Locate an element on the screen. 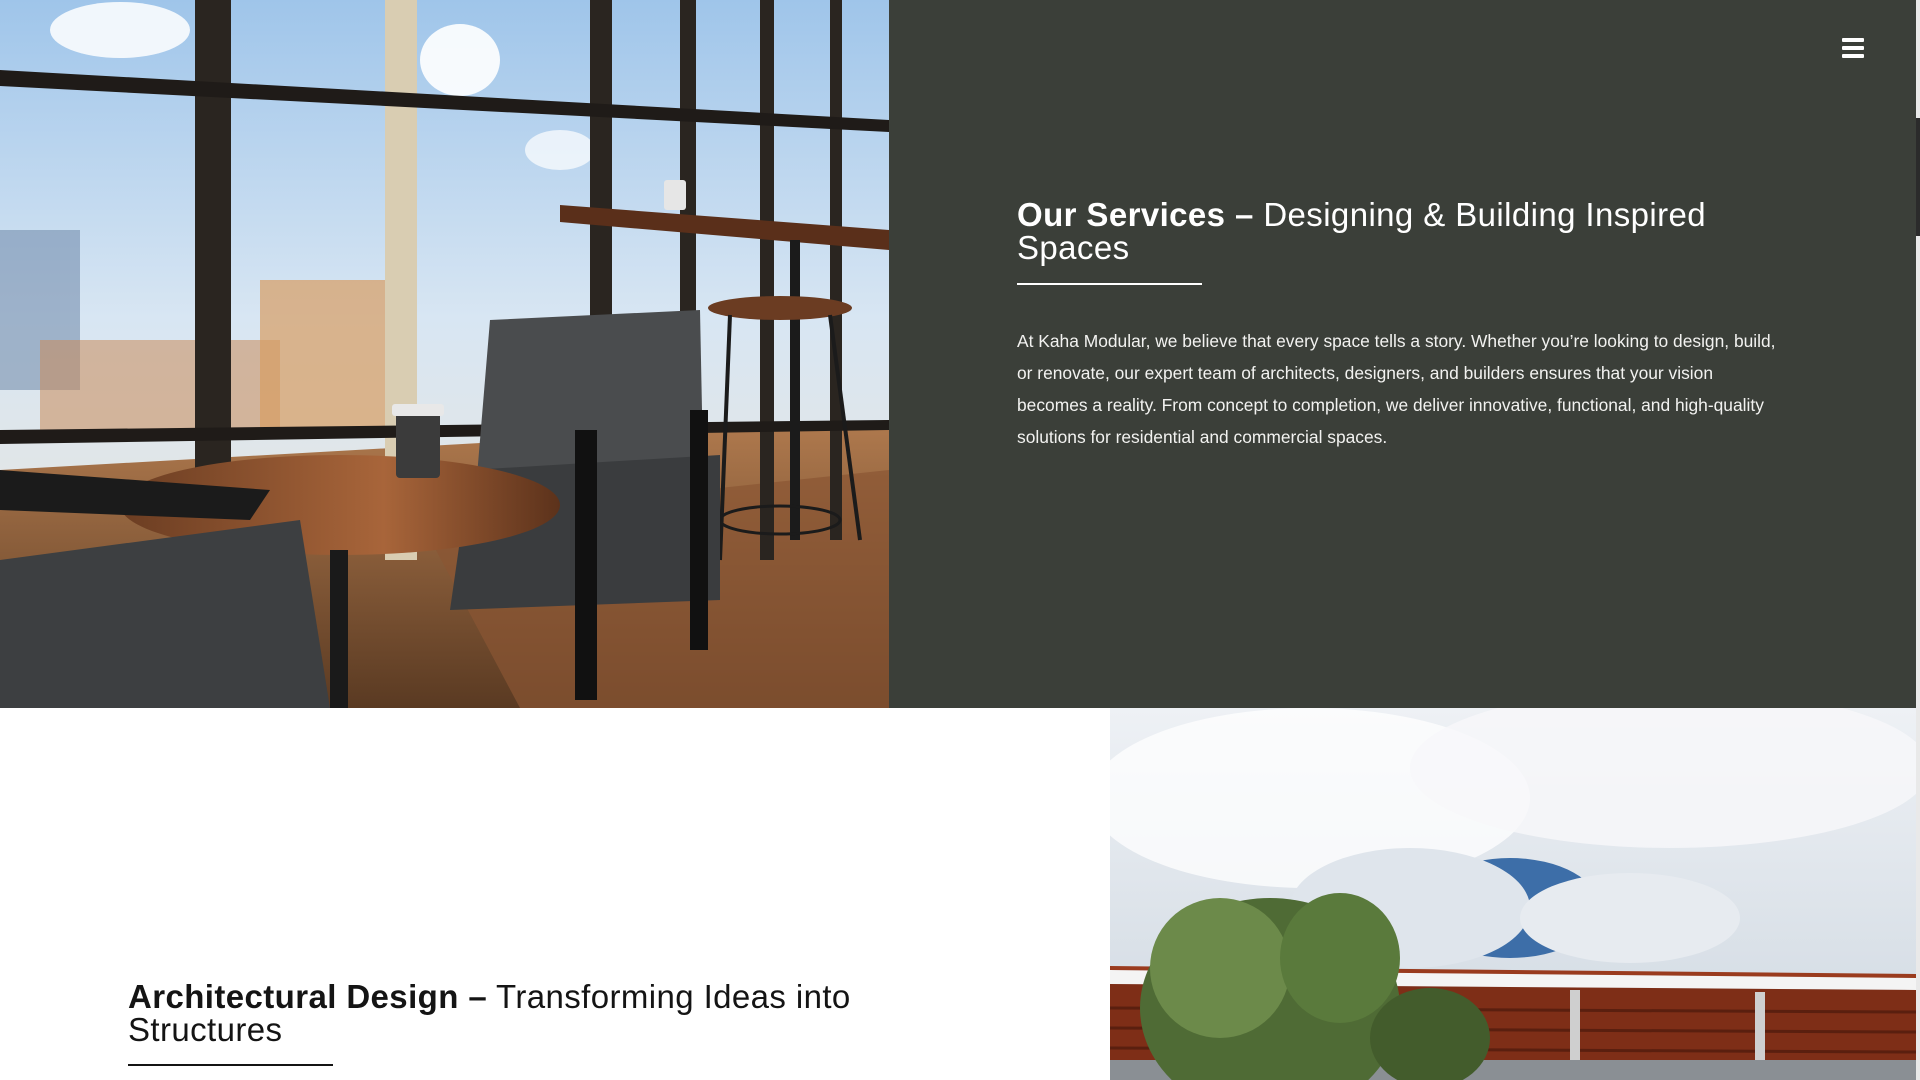  page-scrollbar is located at coordinates (1918, 540).